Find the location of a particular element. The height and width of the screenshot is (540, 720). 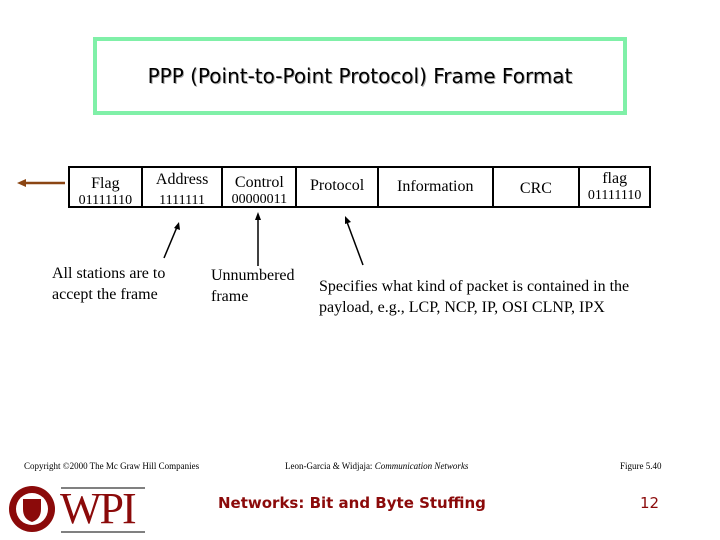

figure-label: Figure 5.40 is located at coordinates (641, 466).